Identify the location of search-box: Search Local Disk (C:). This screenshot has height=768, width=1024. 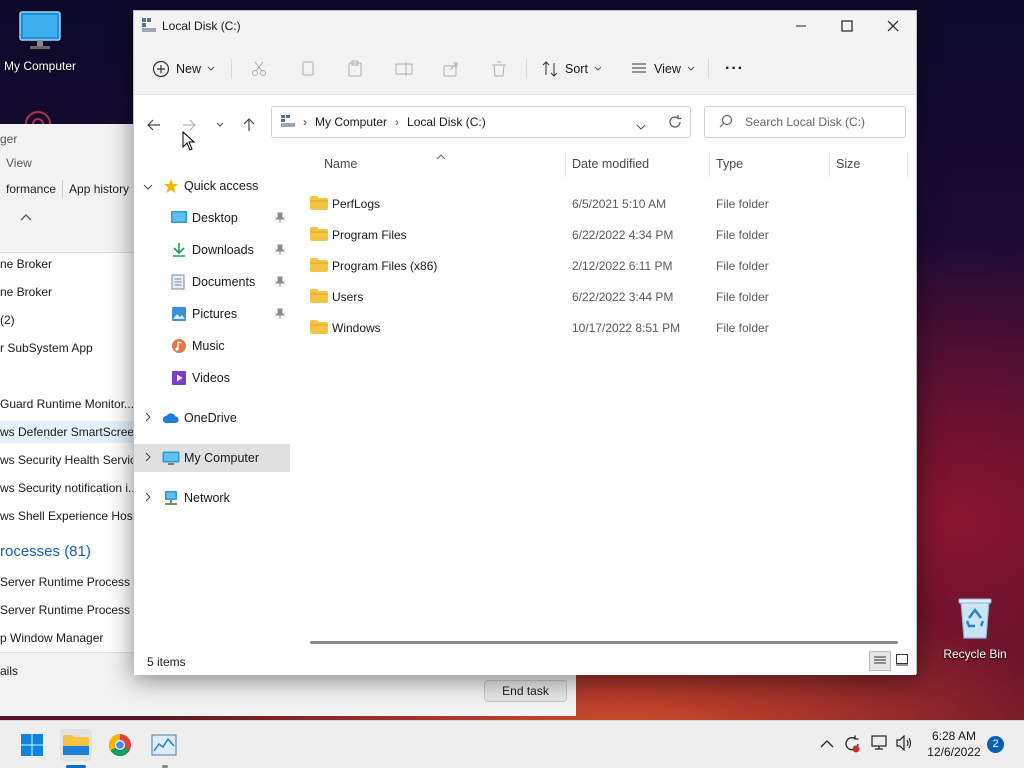
(805, 122).